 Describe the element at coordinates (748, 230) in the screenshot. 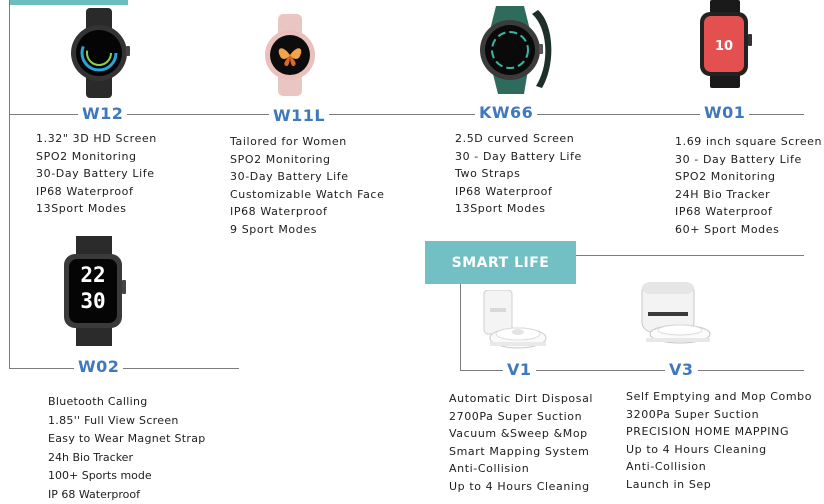

I see `w01-spec: 60+ Sport Modes` at that location.